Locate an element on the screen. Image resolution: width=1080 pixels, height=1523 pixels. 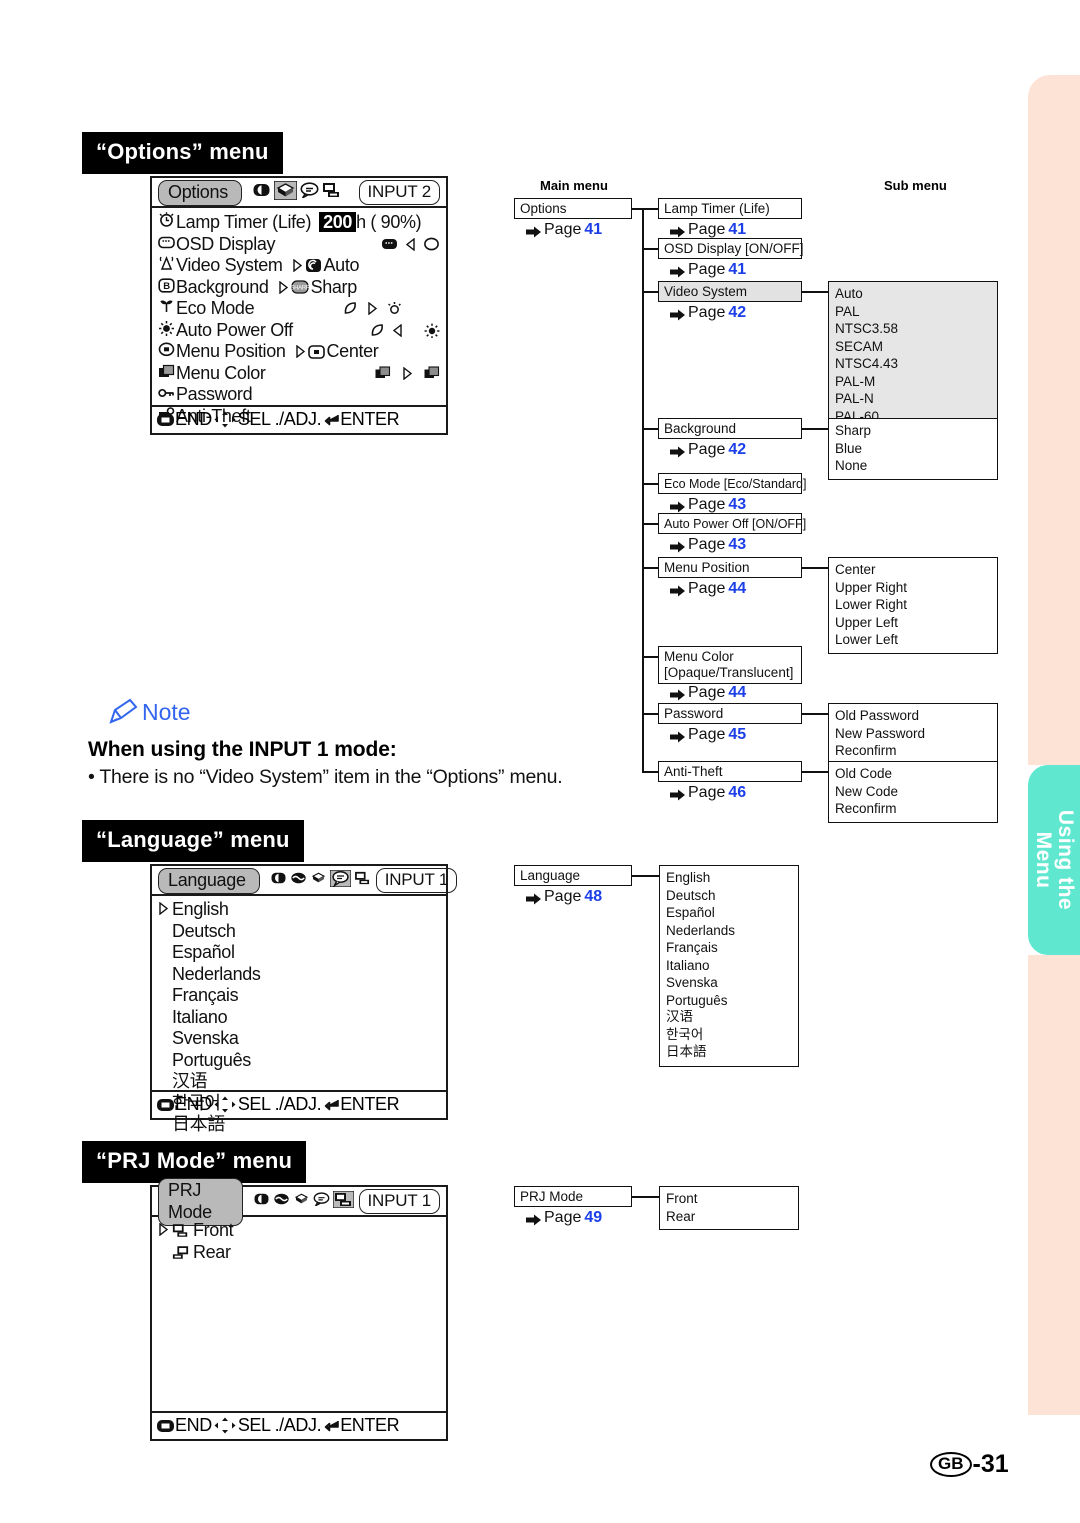
list-item: Upper Right is located at coordinates (913, 588).